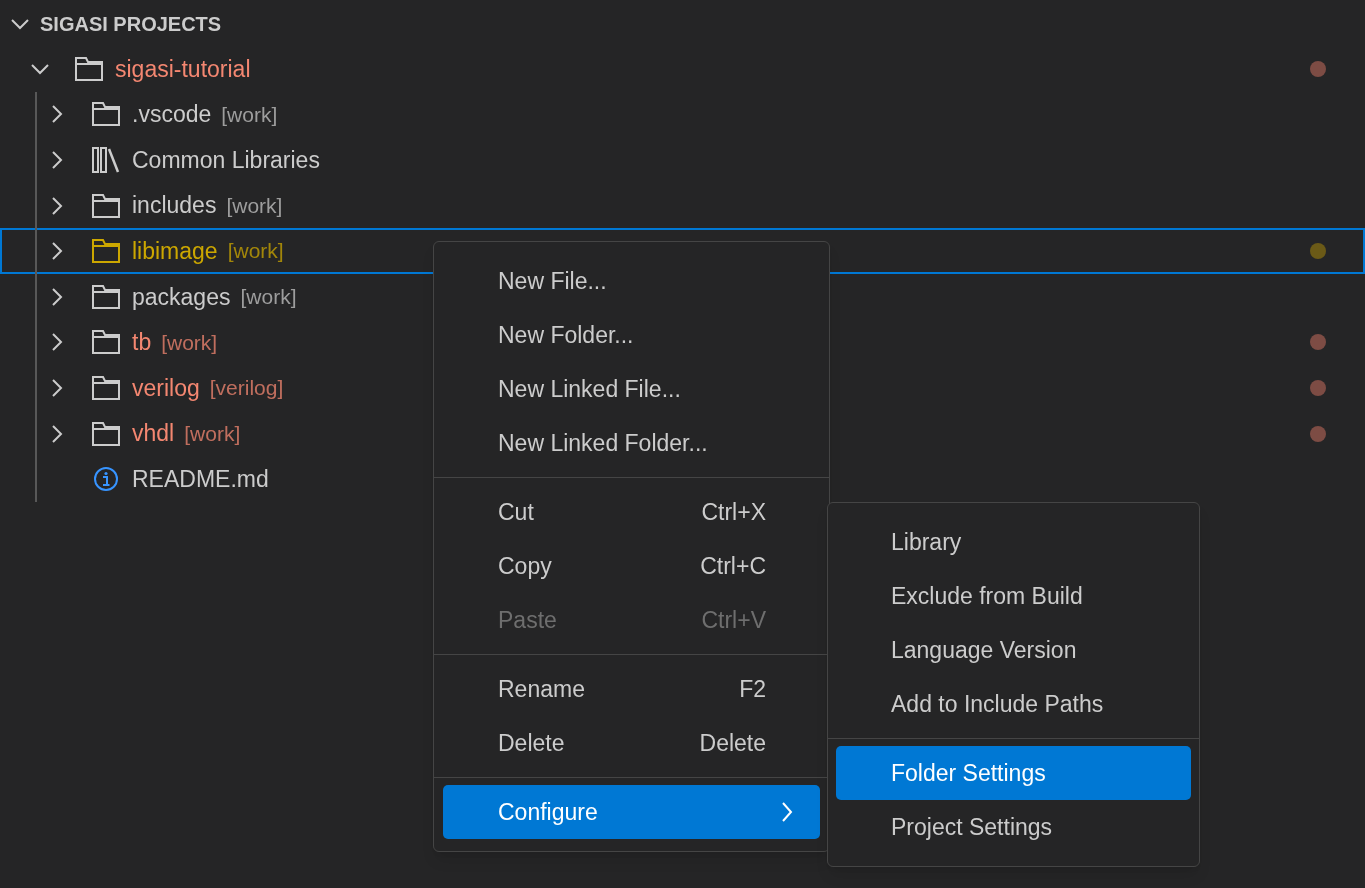 The width and height of the screenshot is (1365, 888). What do you see at coordinates (142, 343) in the screenshot?
I see `item-label: tb` at bounding box center [142, 343].